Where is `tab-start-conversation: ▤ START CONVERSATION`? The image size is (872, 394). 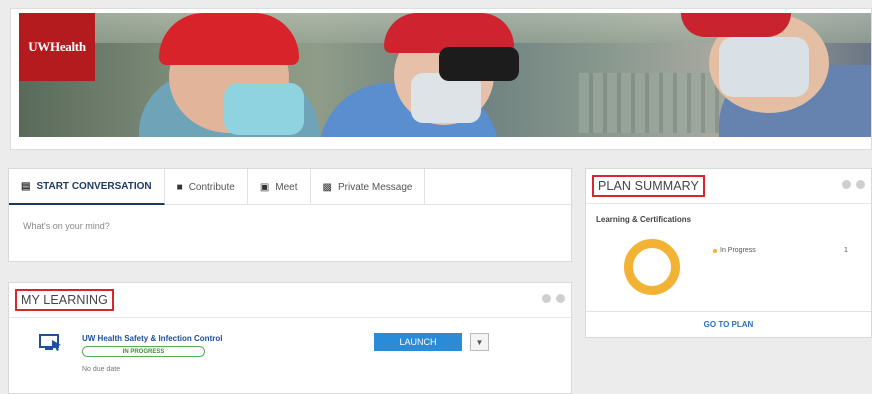 tab-start-conversation: ▤ START CONVERSATION is located at coordinates (87, 187).